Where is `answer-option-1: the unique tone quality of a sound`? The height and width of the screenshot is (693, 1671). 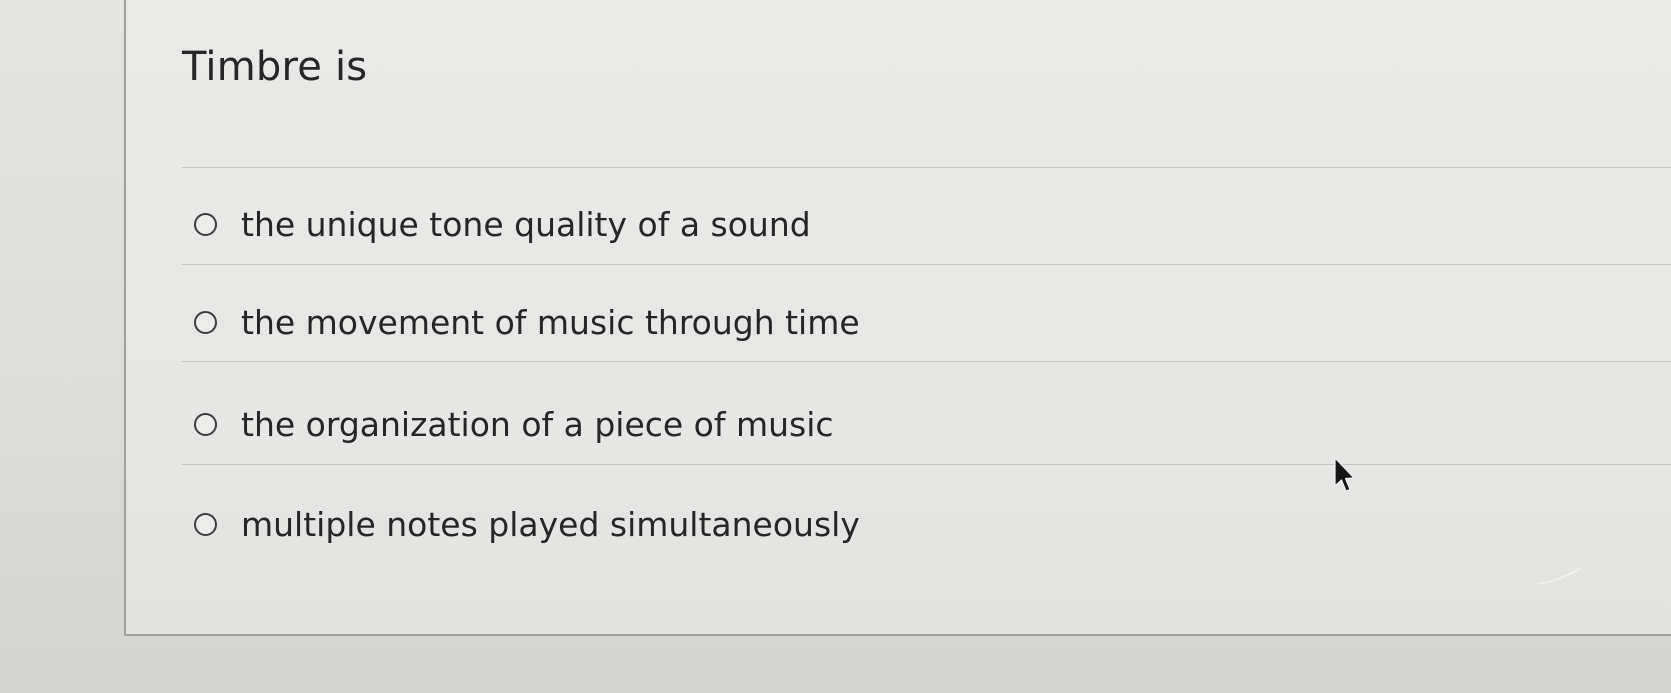 answer-option-1: the unique tone quality of a sound is located at coordinates (502, 224).